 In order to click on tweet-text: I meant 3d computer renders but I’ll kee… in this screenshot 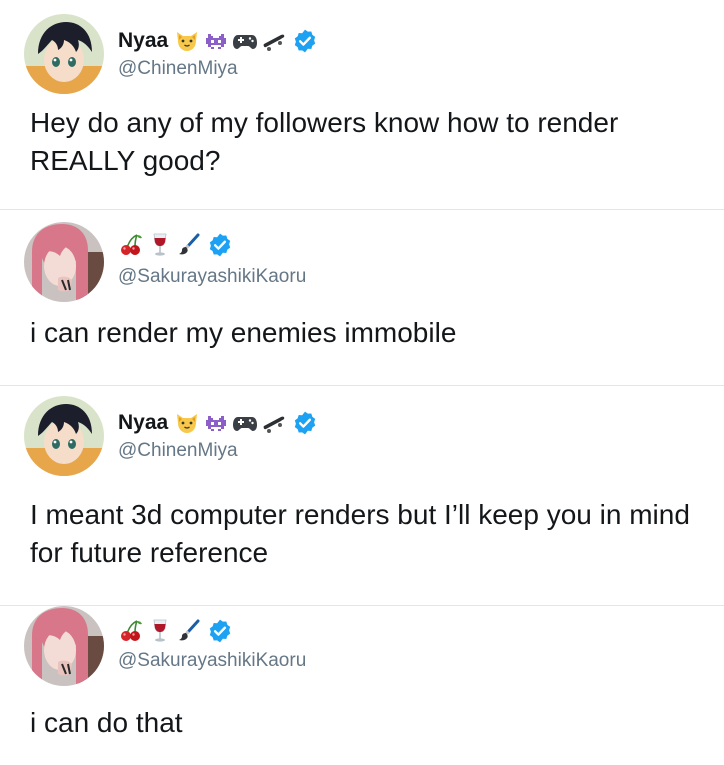, I will do `click(360, 533)`.